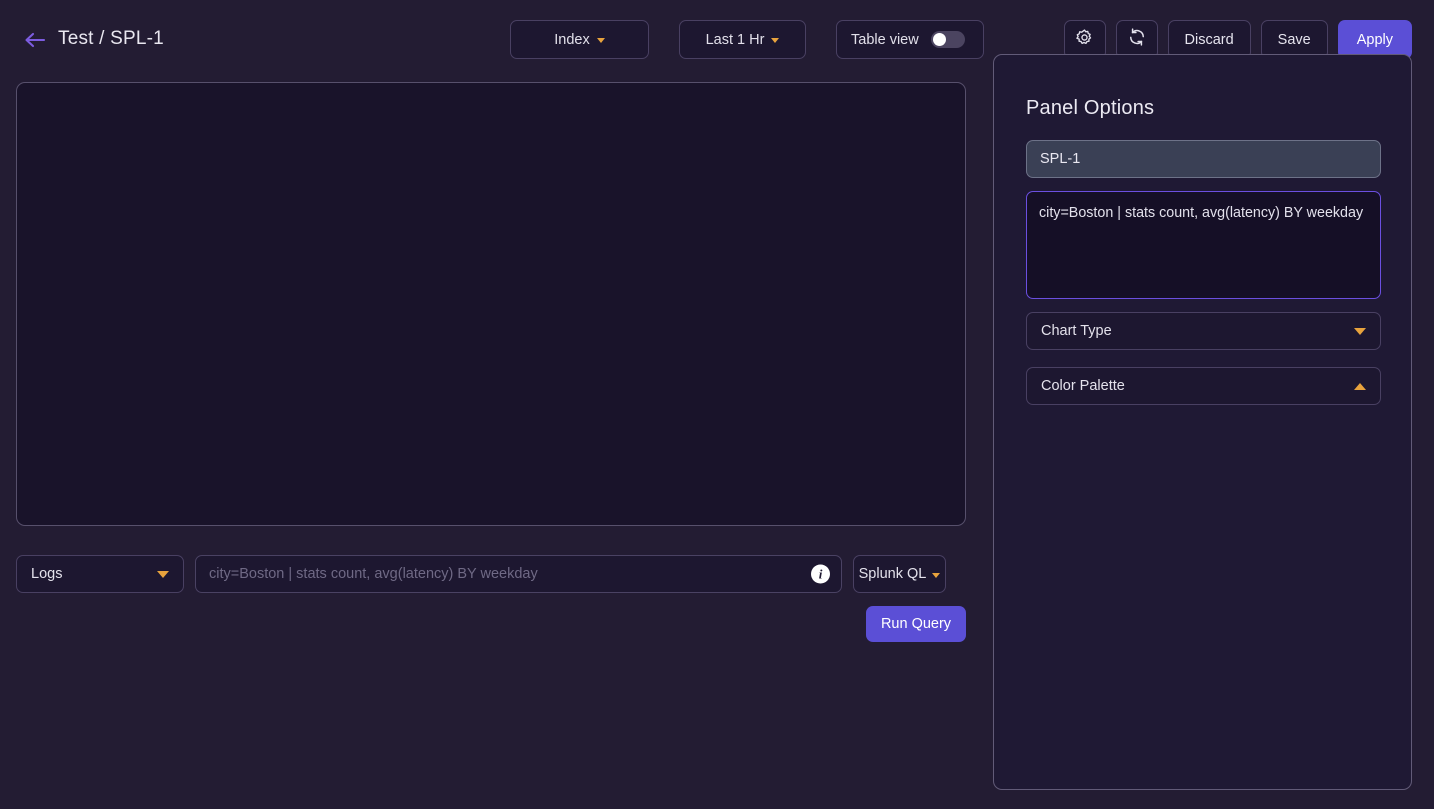  Describe the element at coordinates (1203, 159) in the screenshot. I see `panel-name-input` at that location.